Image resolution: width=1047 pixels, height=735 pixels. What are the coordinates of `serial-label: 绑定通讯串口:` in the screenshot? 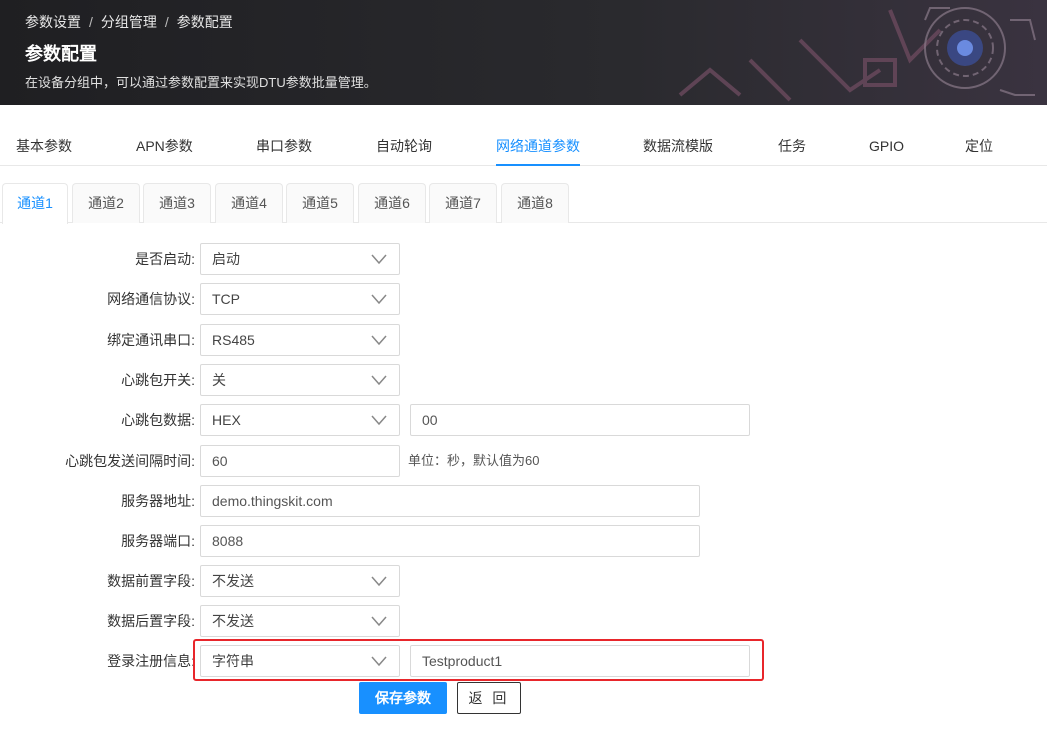 It's located at (151, 340).